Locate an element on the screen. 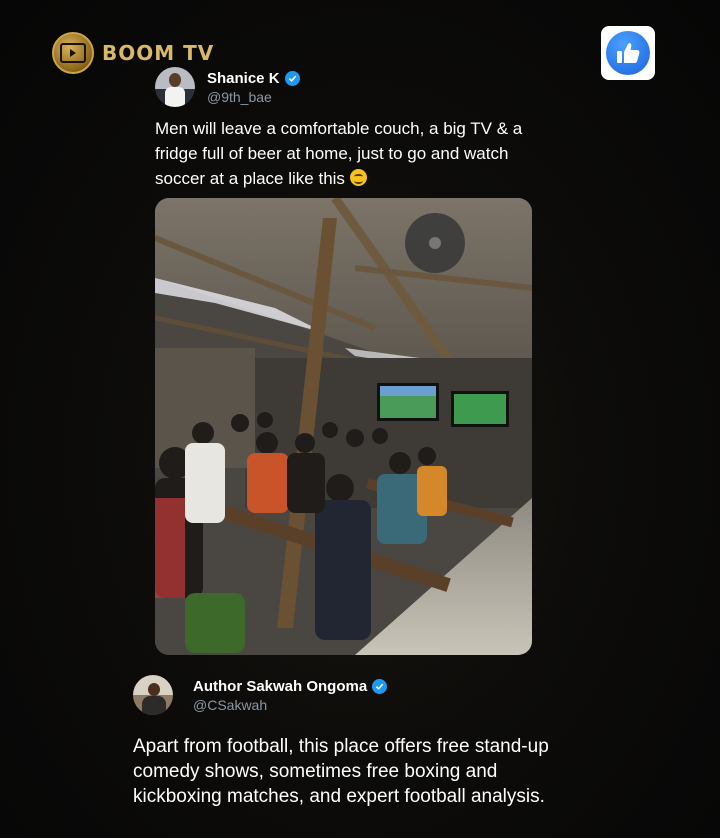  author-name-row: Author Sakwah Ongoma is located at coordinates (290, 686).